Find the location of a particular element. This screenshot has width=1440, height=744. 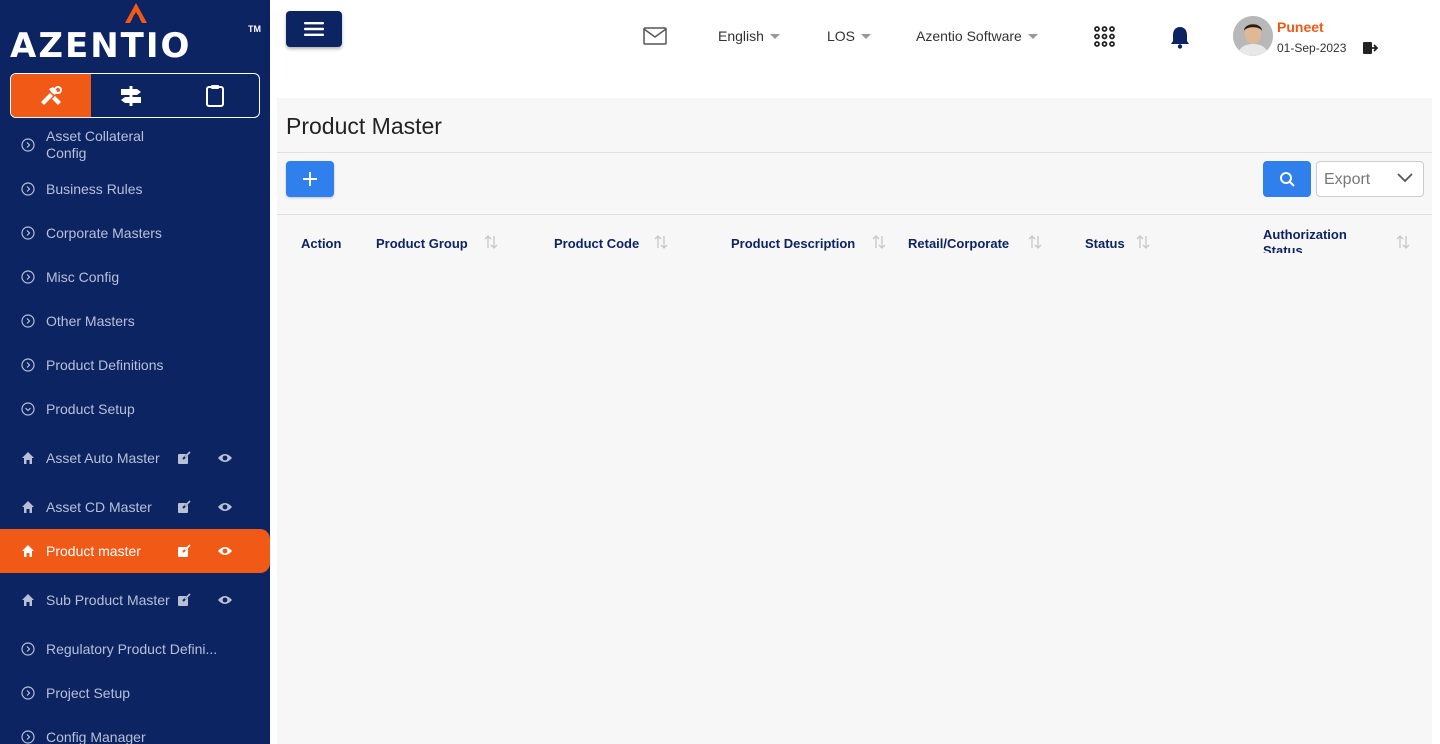

language-value: English is located at coordinates (741, 36).